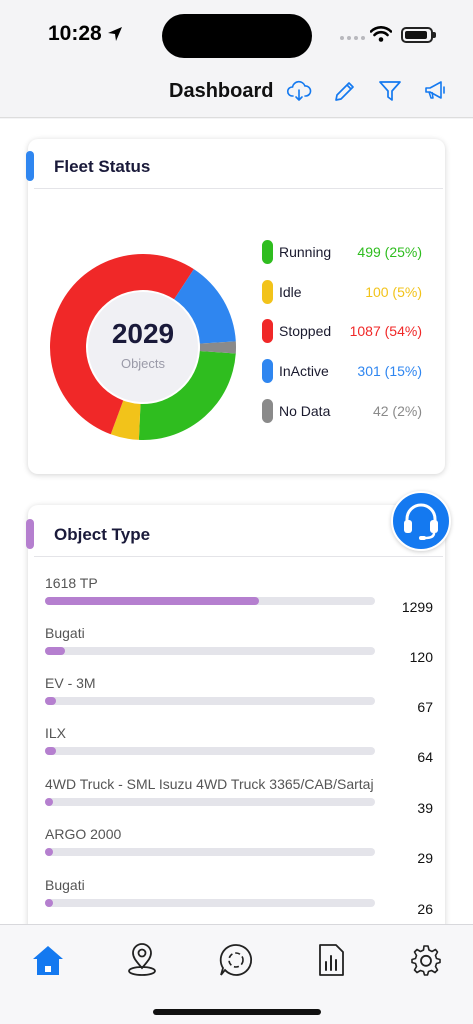  I want to click on object-type-count: 1299, so click(417, 607).